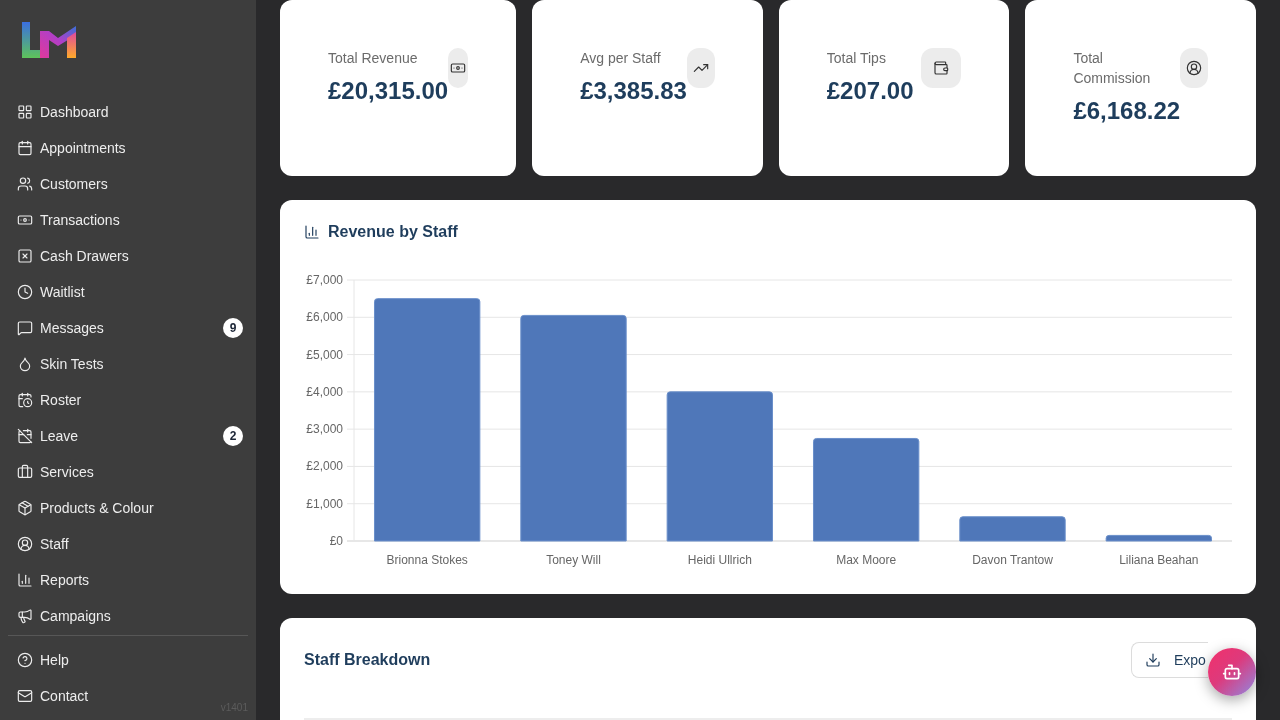 The height and width of the screenshot is (720, 1280). I want to click on stat-value: £6,168.22, so click(1127, 111).